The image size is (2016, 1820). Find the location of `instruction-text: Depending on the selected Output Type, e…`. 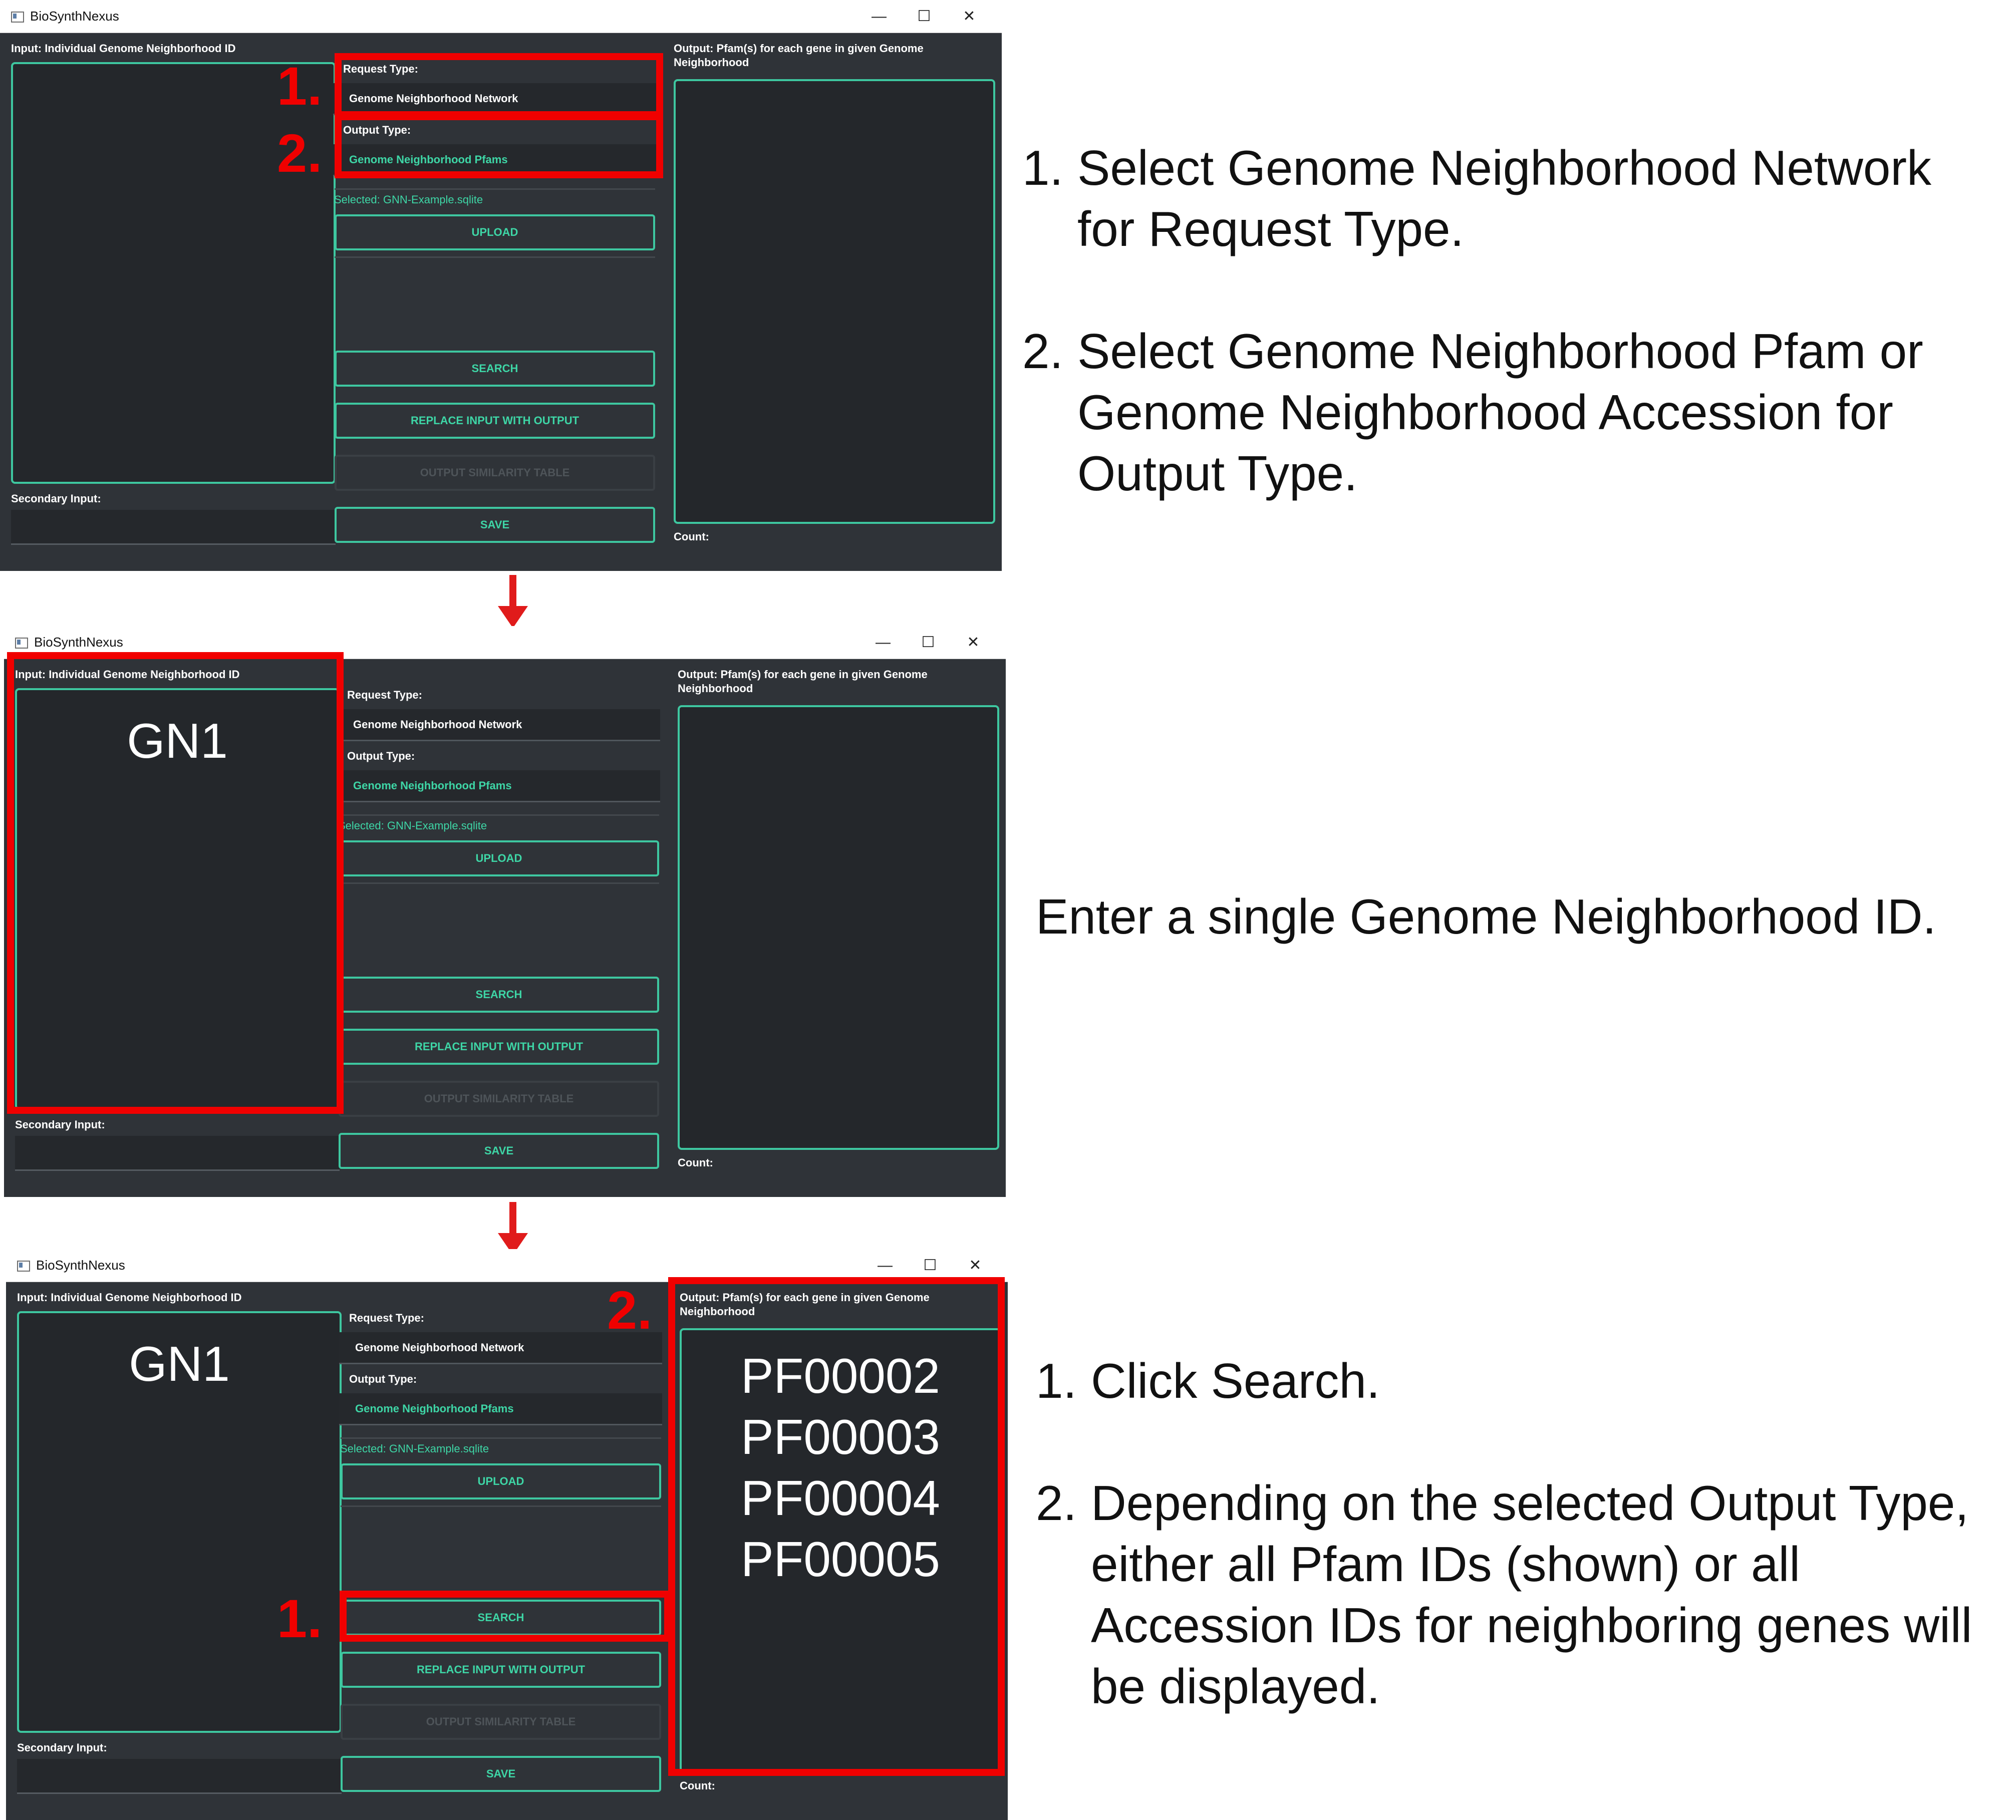

instruction-text: Depending on the selected Output Type, e… is located at coordinates (1531, 1595).